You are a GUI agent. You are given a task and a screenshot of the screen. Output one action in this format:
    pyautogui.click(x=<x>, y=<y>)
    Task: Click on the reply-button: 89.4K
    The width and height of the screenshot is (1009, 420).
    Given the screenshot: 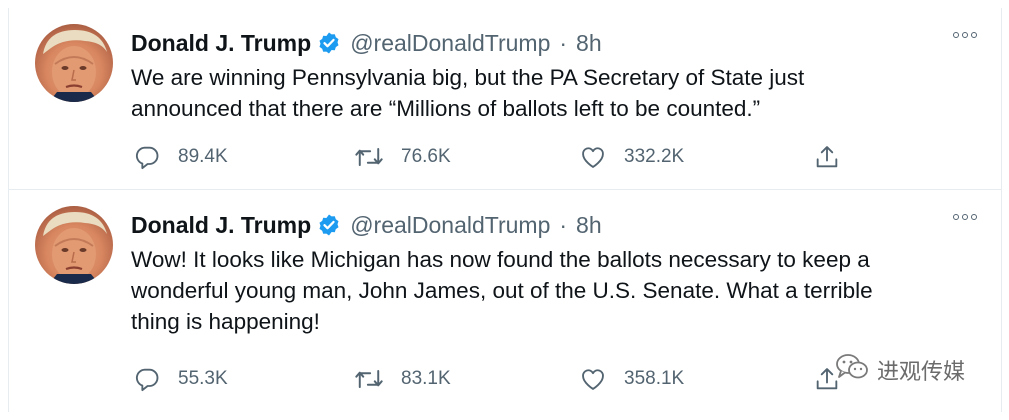 What is the action you would take?
    pyautogui.click(x=180, y=157)
    